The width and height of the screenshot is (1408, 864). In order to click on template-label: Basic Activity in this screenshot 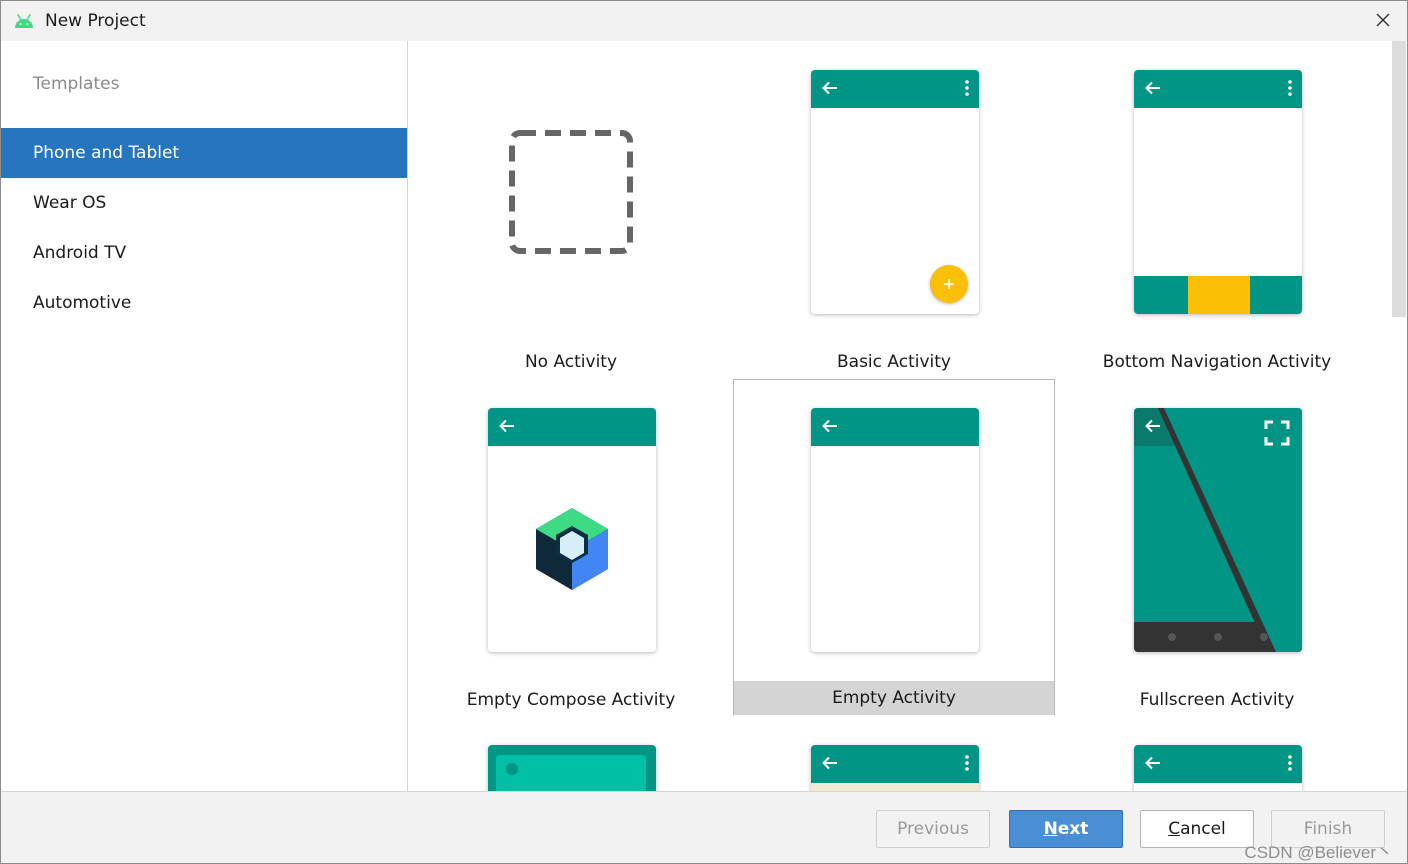, I will do `click(894, 362)`.